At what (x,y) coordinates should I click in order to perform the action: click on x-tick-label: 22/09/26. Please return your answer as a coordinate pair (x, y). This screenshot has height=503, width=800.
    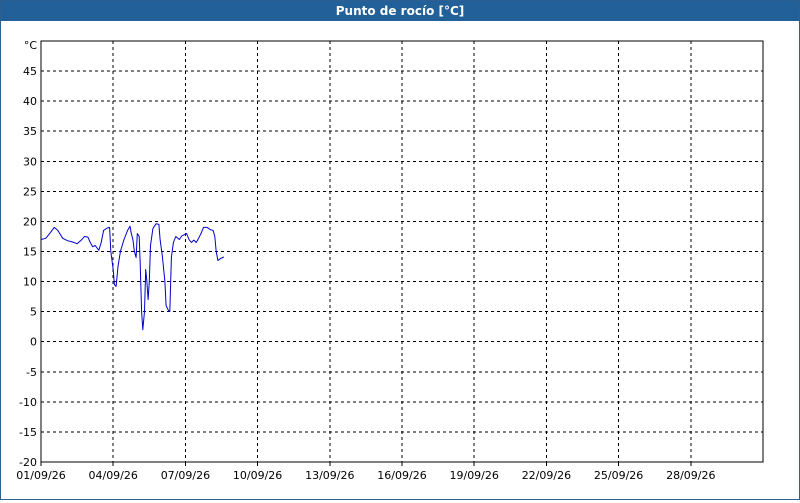
    Looking at the image, I should click on (546, 475).